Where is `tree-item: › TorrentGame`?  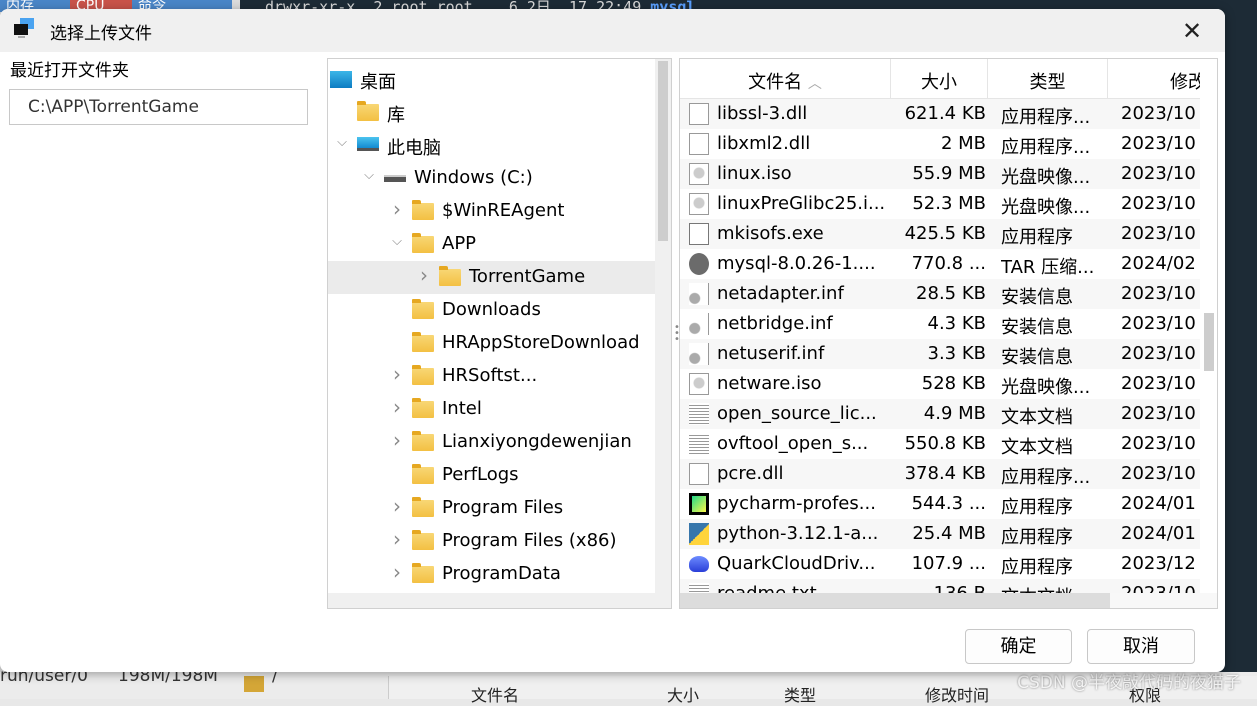 tree-item: › TorrentGame is located at coordinates (491, 277).